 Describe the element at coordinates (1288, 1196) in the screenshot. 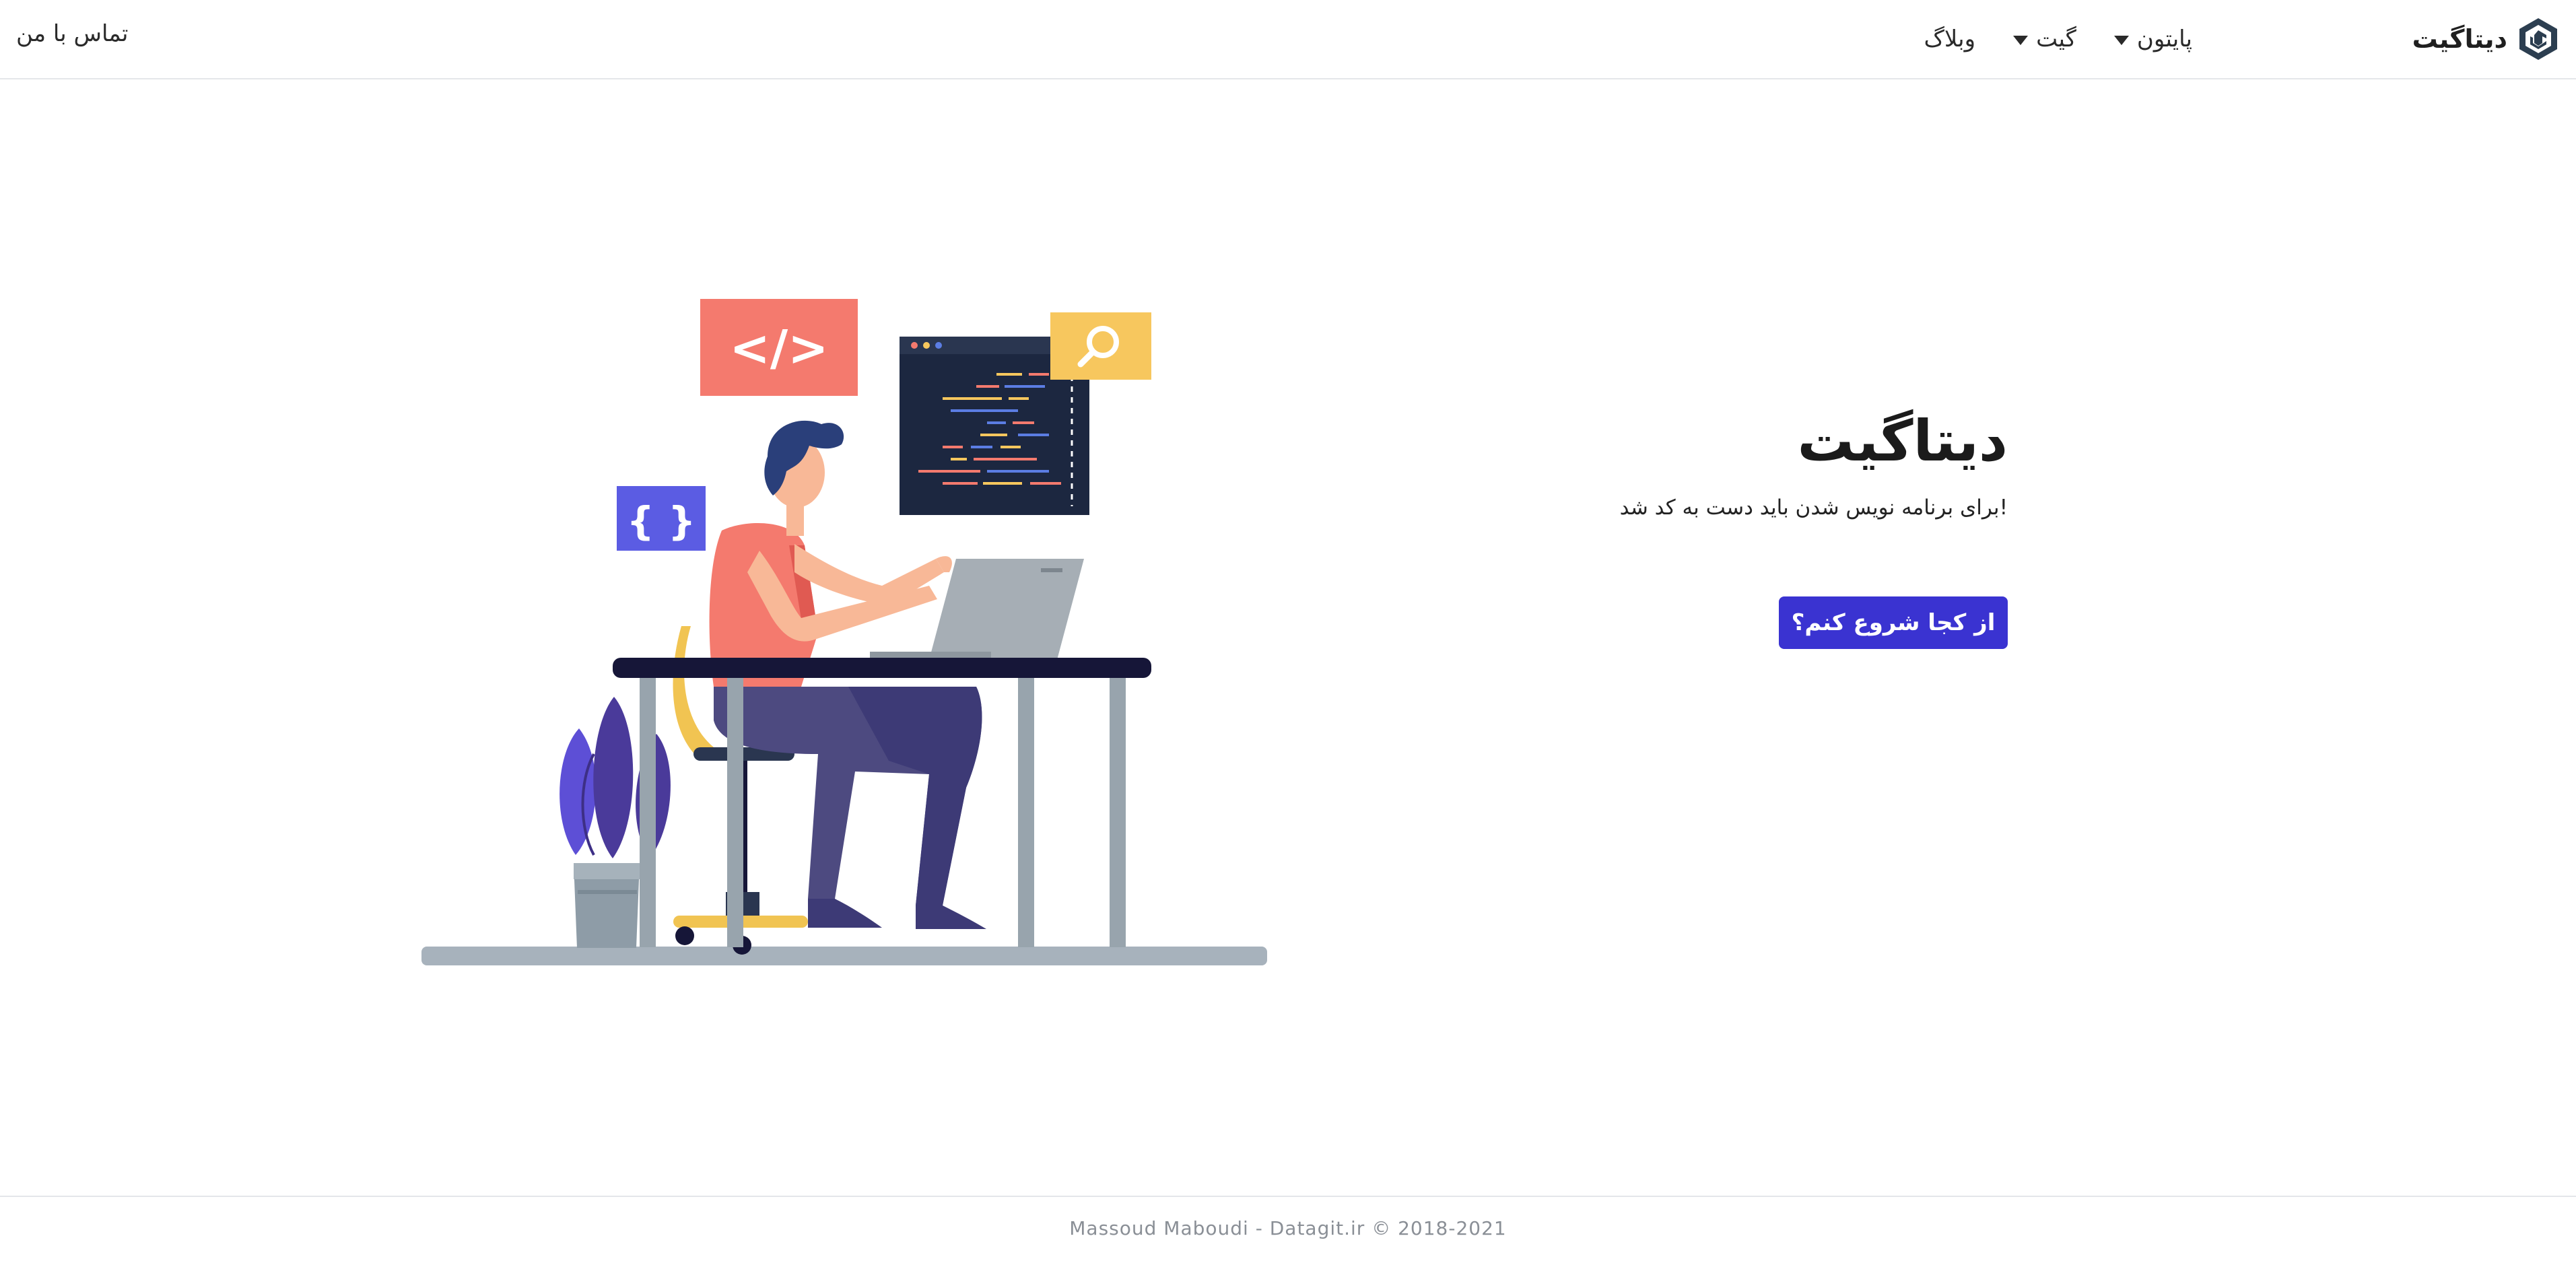

I see `footer-divider` at that location.